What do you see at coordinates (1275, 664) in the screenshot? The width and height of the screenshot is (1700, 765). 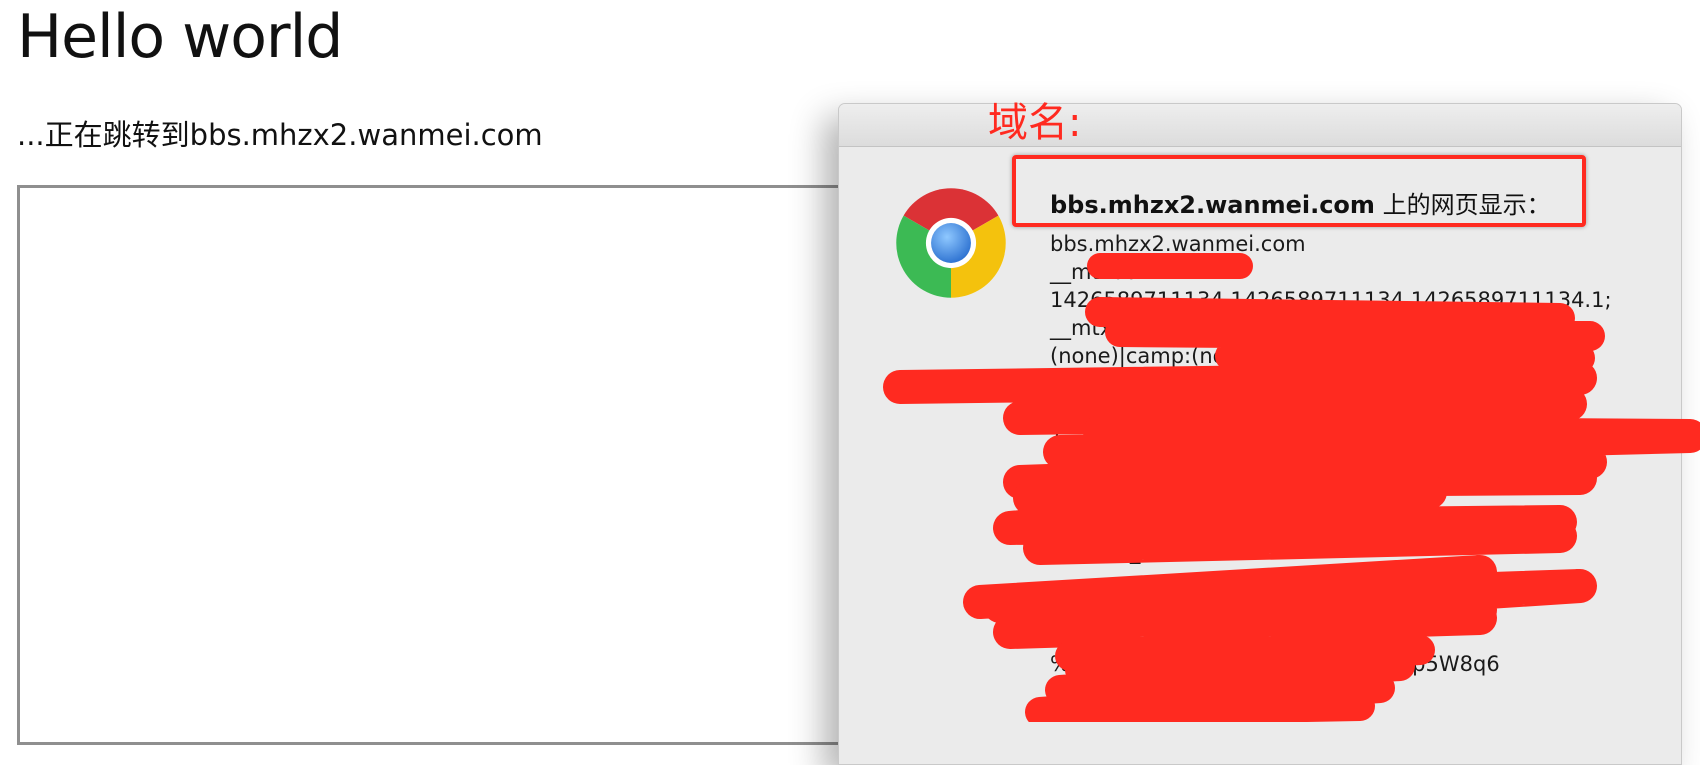 I see `message-line: %2FFQ wDVSUWmVE KDDmD7m6p5W8q6` at bounding box center [1275, 664].